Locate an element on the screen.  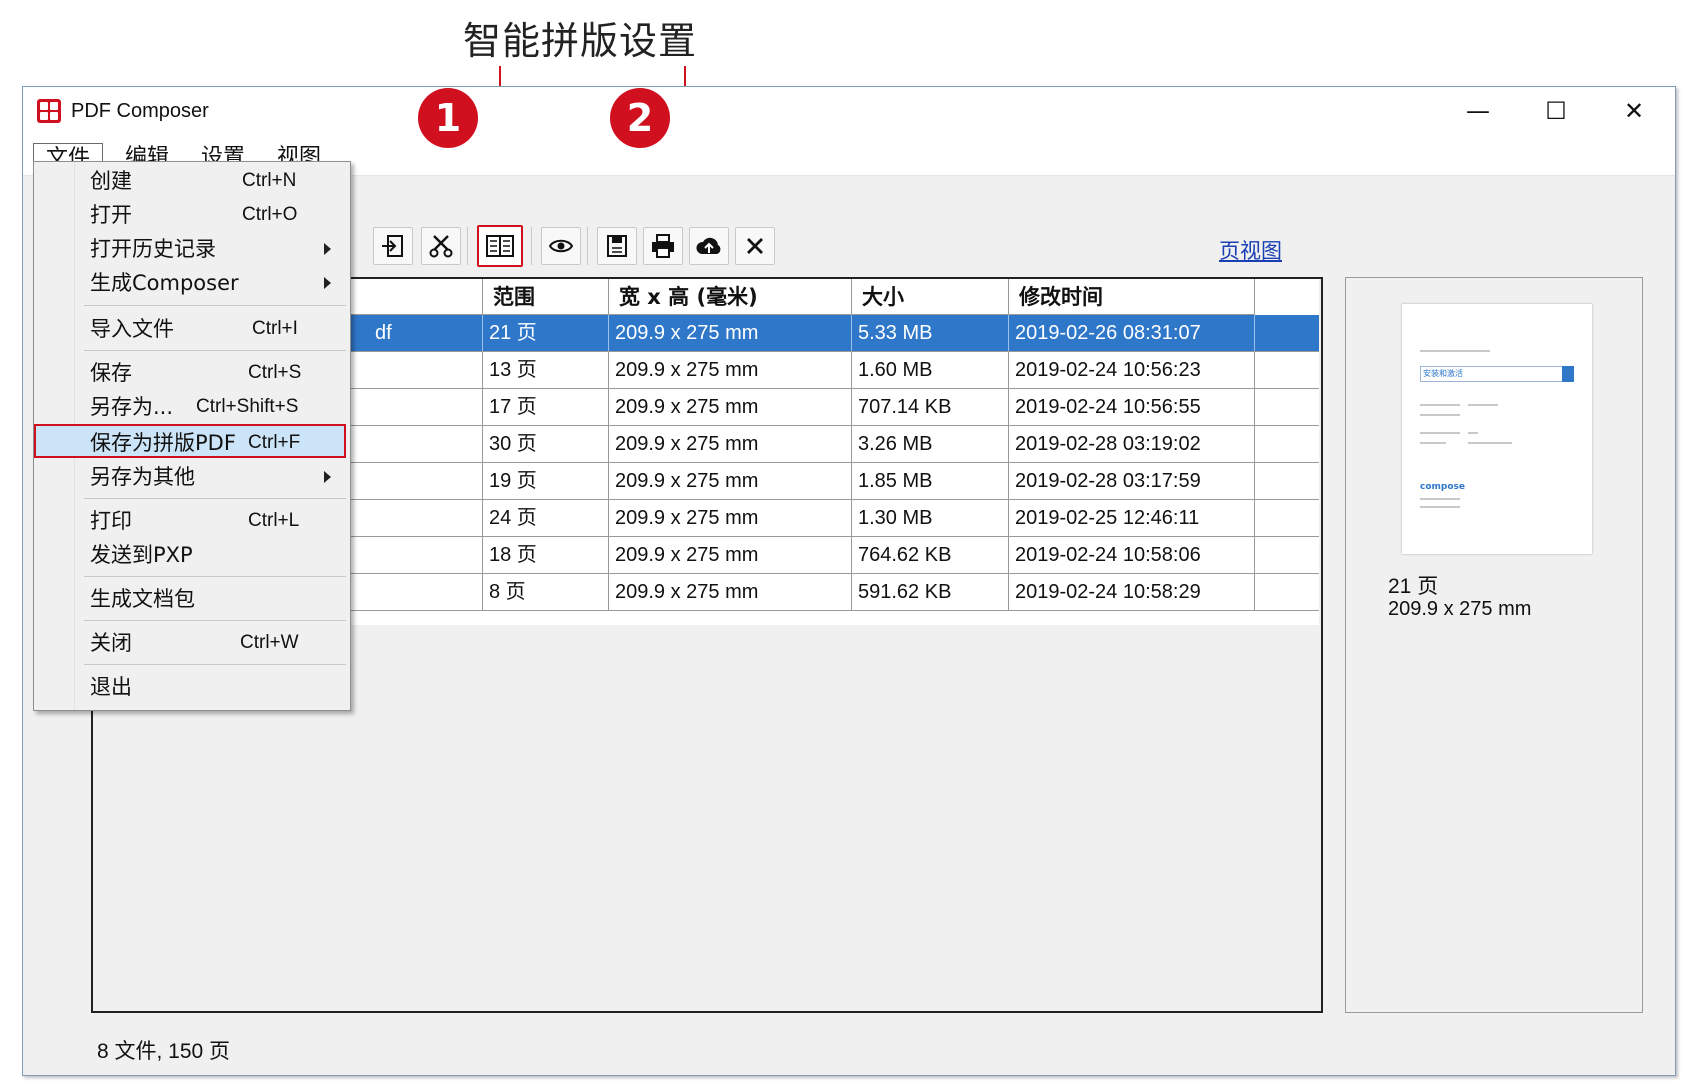
import-icon is located at coordinates (392, 246).